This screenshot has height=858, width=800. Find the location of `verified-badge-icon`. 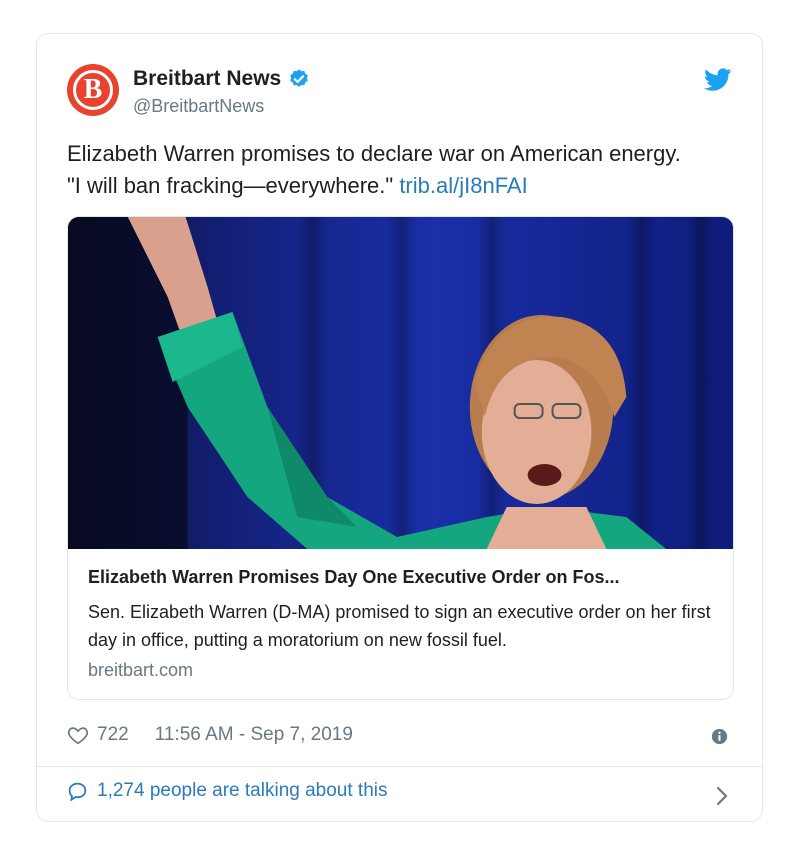

verified-badge-icon is located at coordinates (299, 78).